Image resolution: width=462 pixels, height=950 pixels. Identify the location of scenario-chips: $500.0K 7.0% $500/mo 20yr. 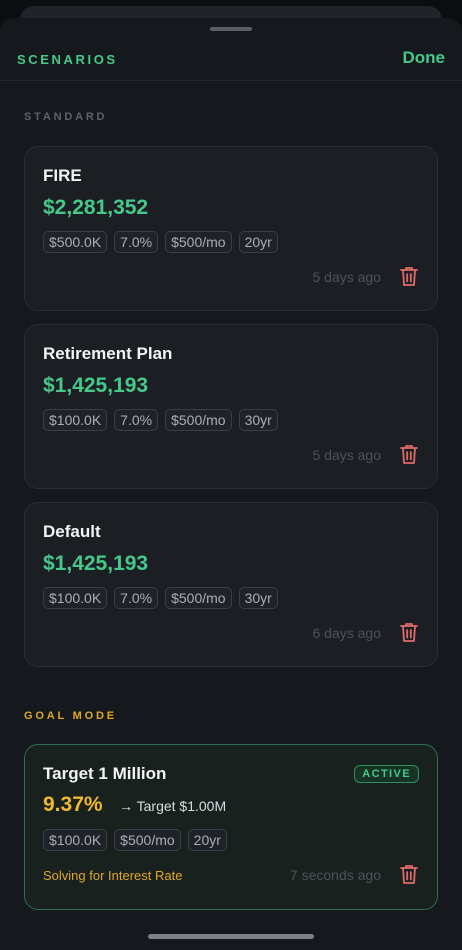
(160, 242).